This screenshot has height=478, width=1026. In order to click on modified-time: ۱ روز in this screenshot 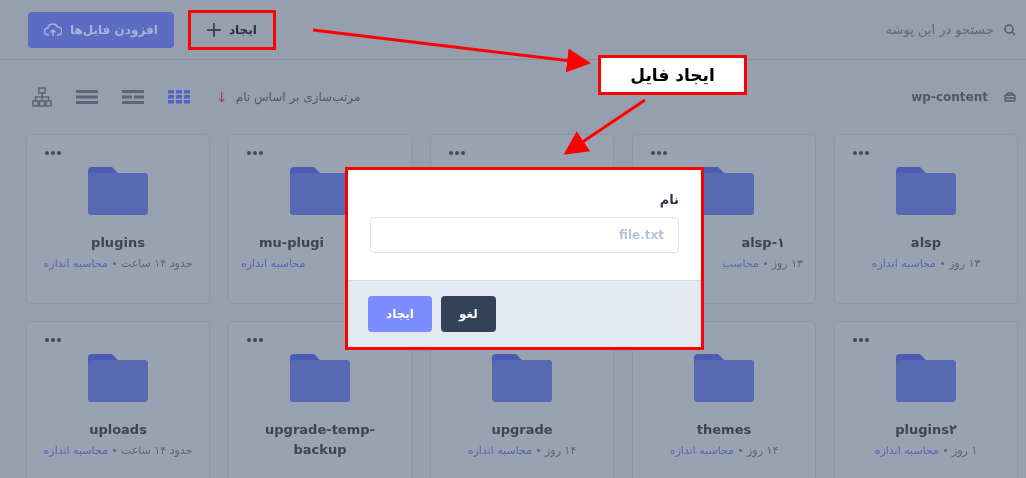, I will do `click(965, 450)`.